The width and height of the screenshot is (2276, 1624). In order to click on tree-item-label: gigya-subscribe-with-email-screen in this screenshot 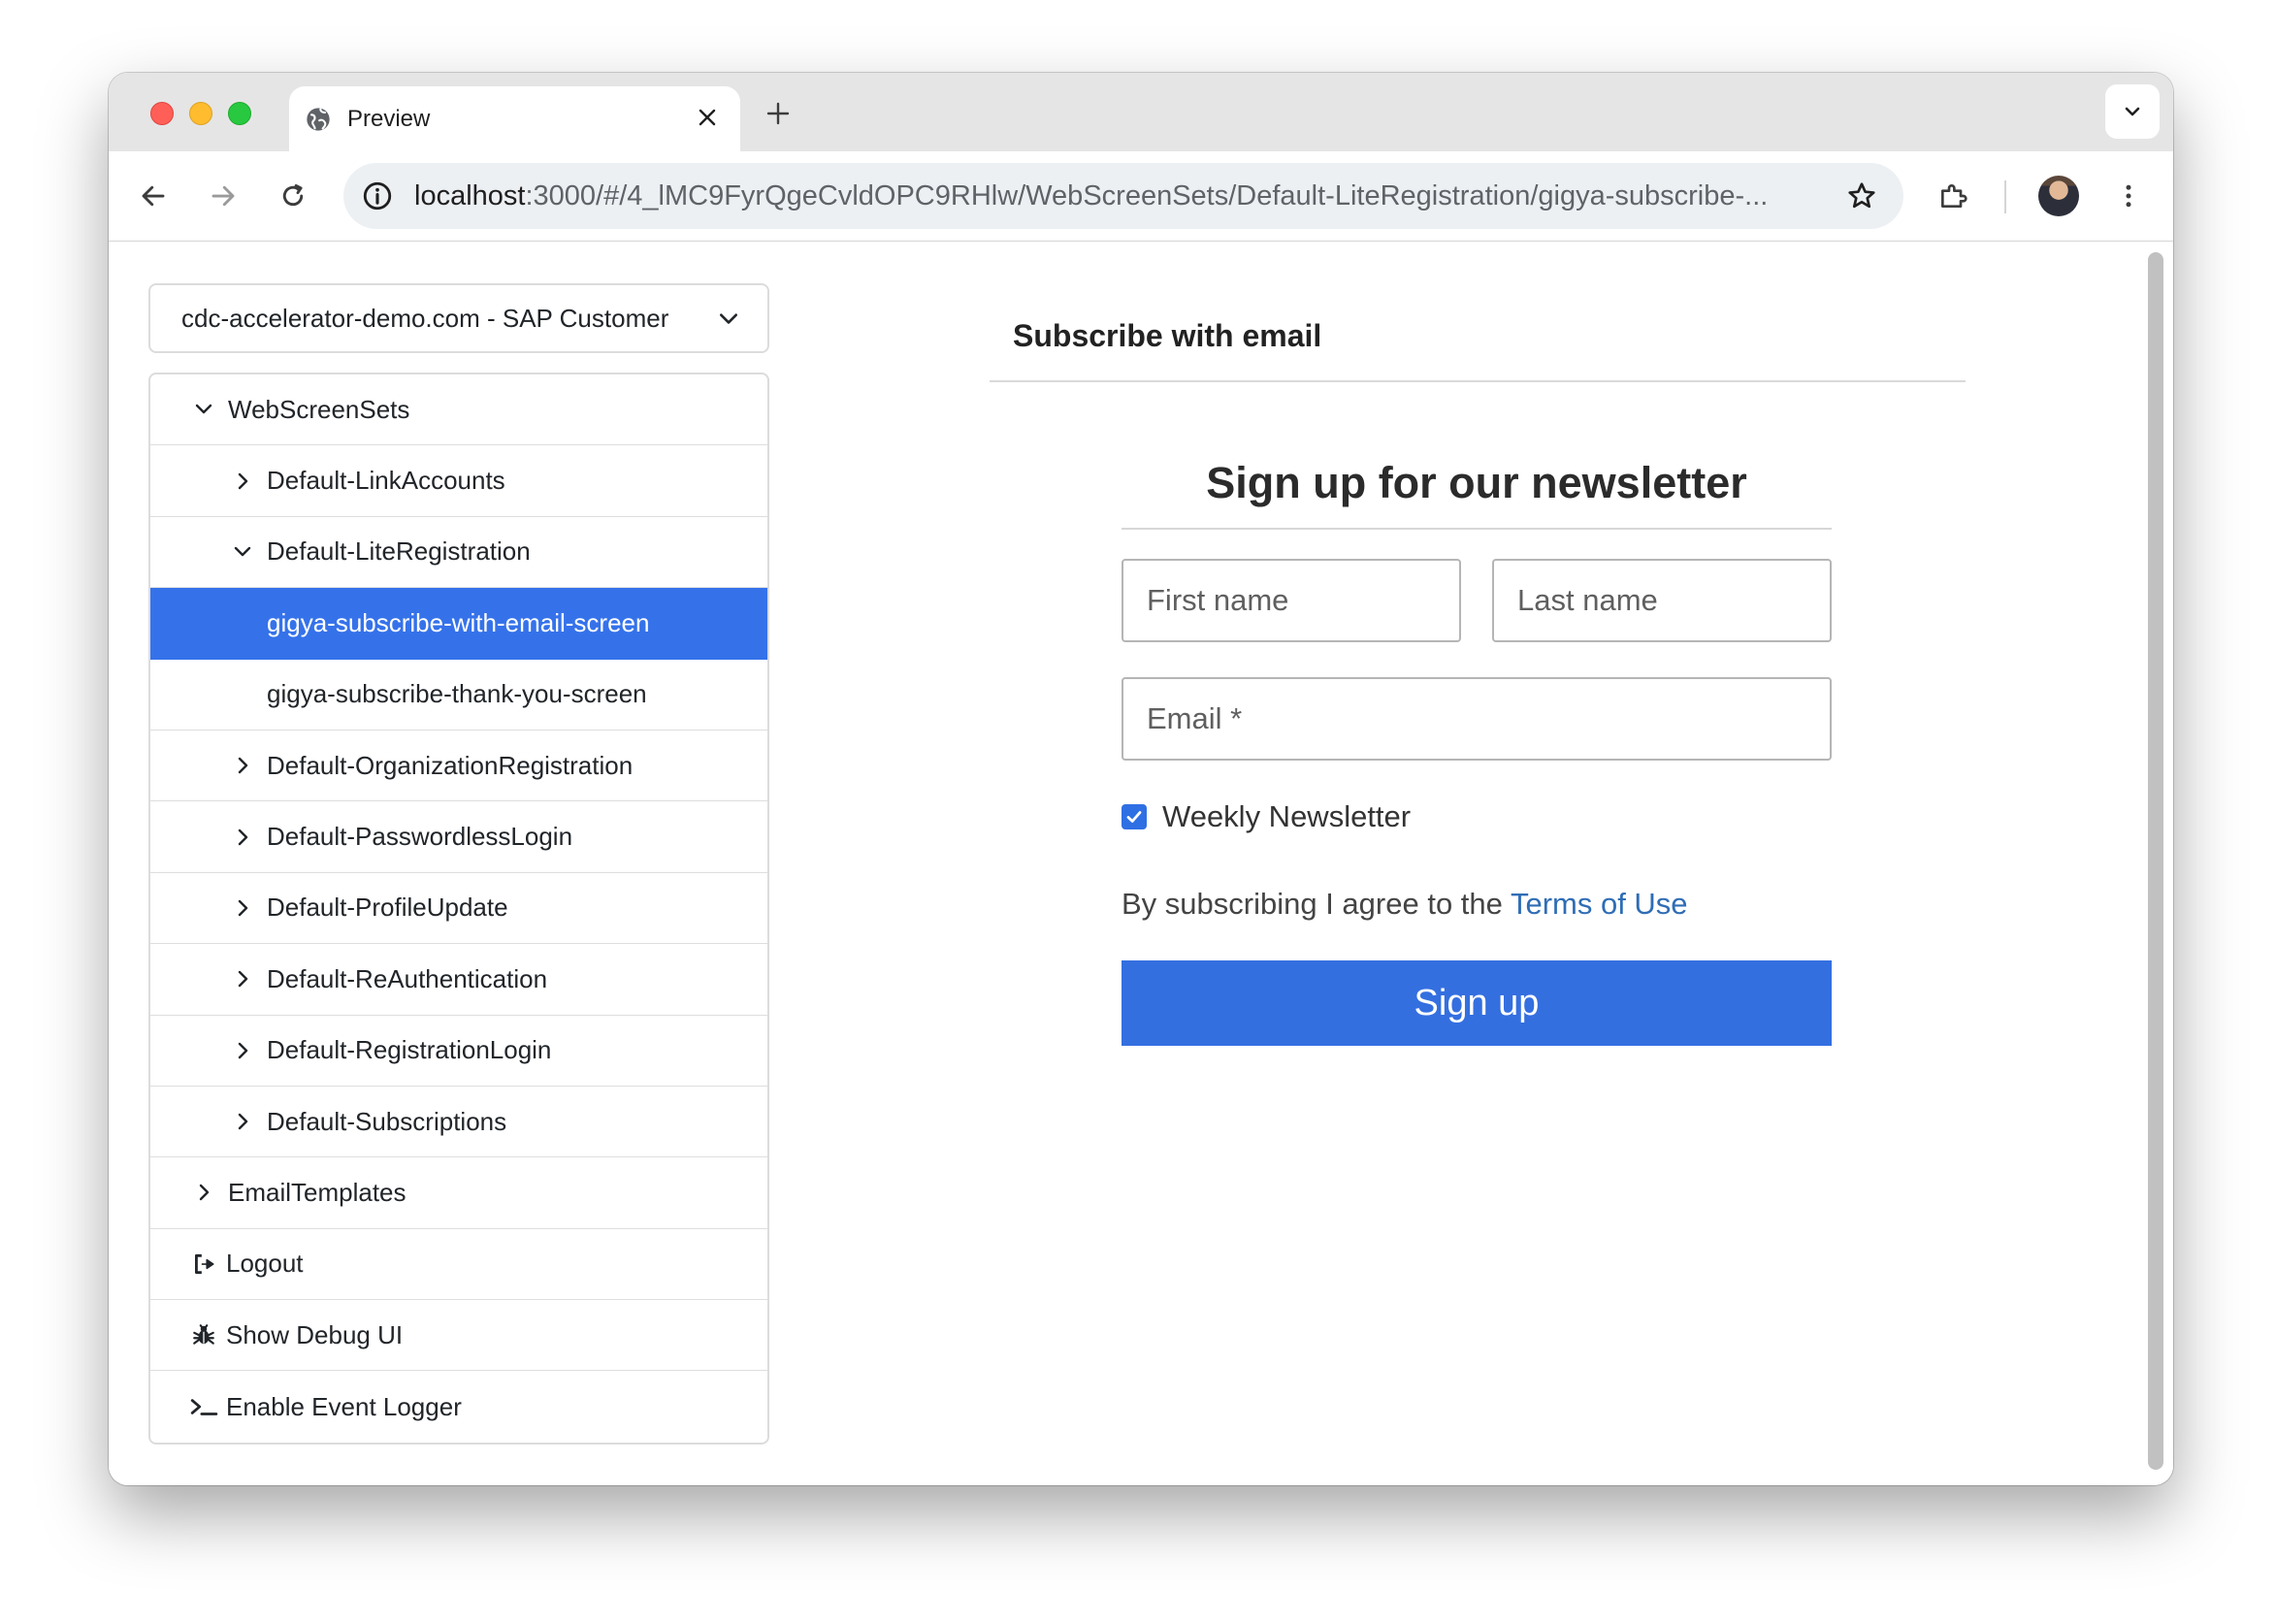, I will do `click(458, 622)`.